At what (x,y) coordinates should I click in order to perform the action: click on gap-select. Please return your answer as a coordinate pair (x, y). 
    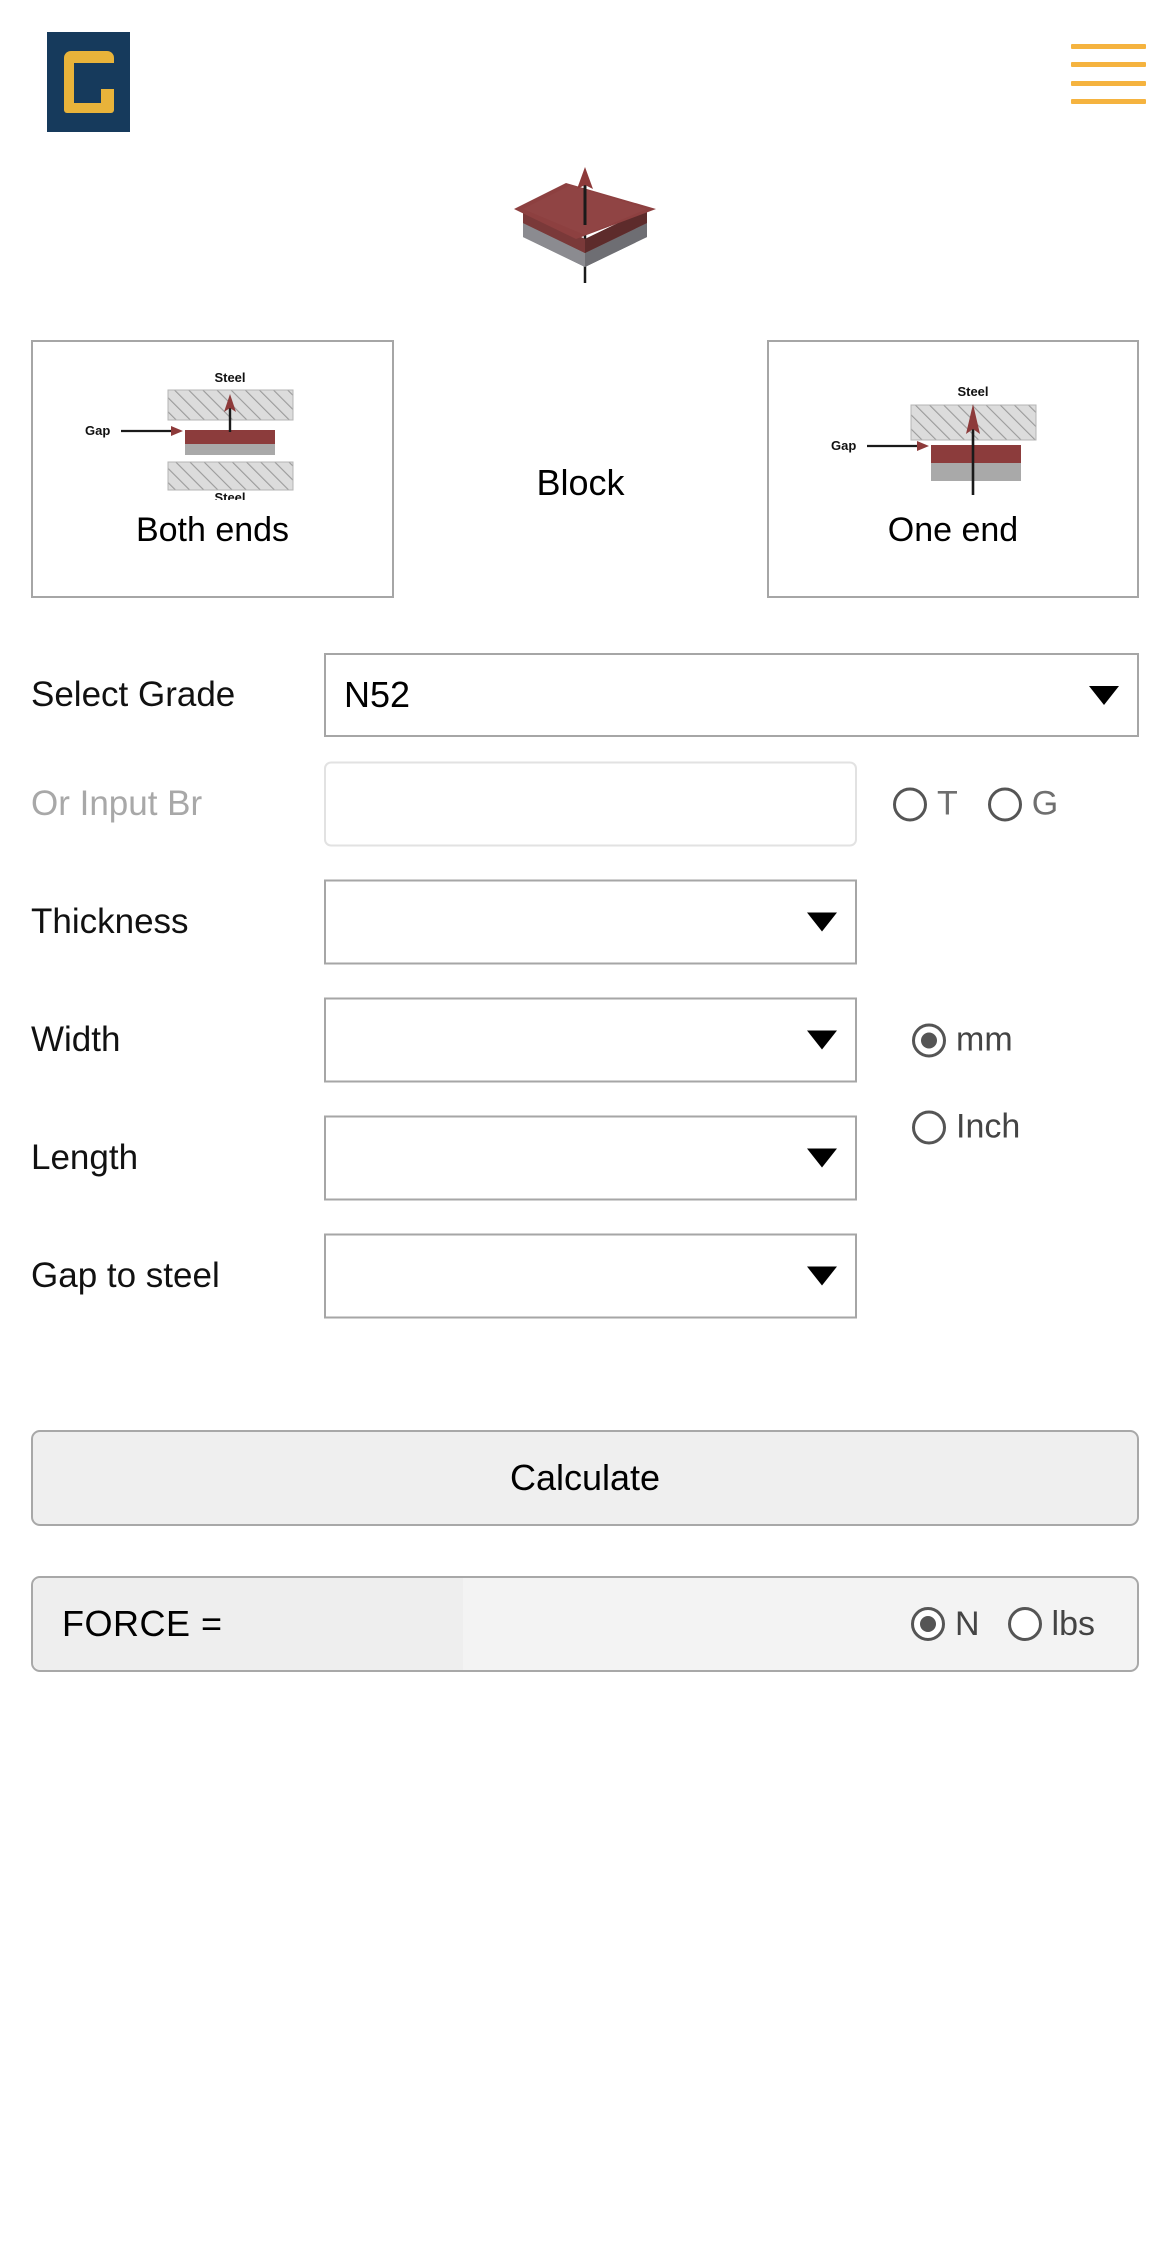
    Looking at the image, I should click on (590, 1276).